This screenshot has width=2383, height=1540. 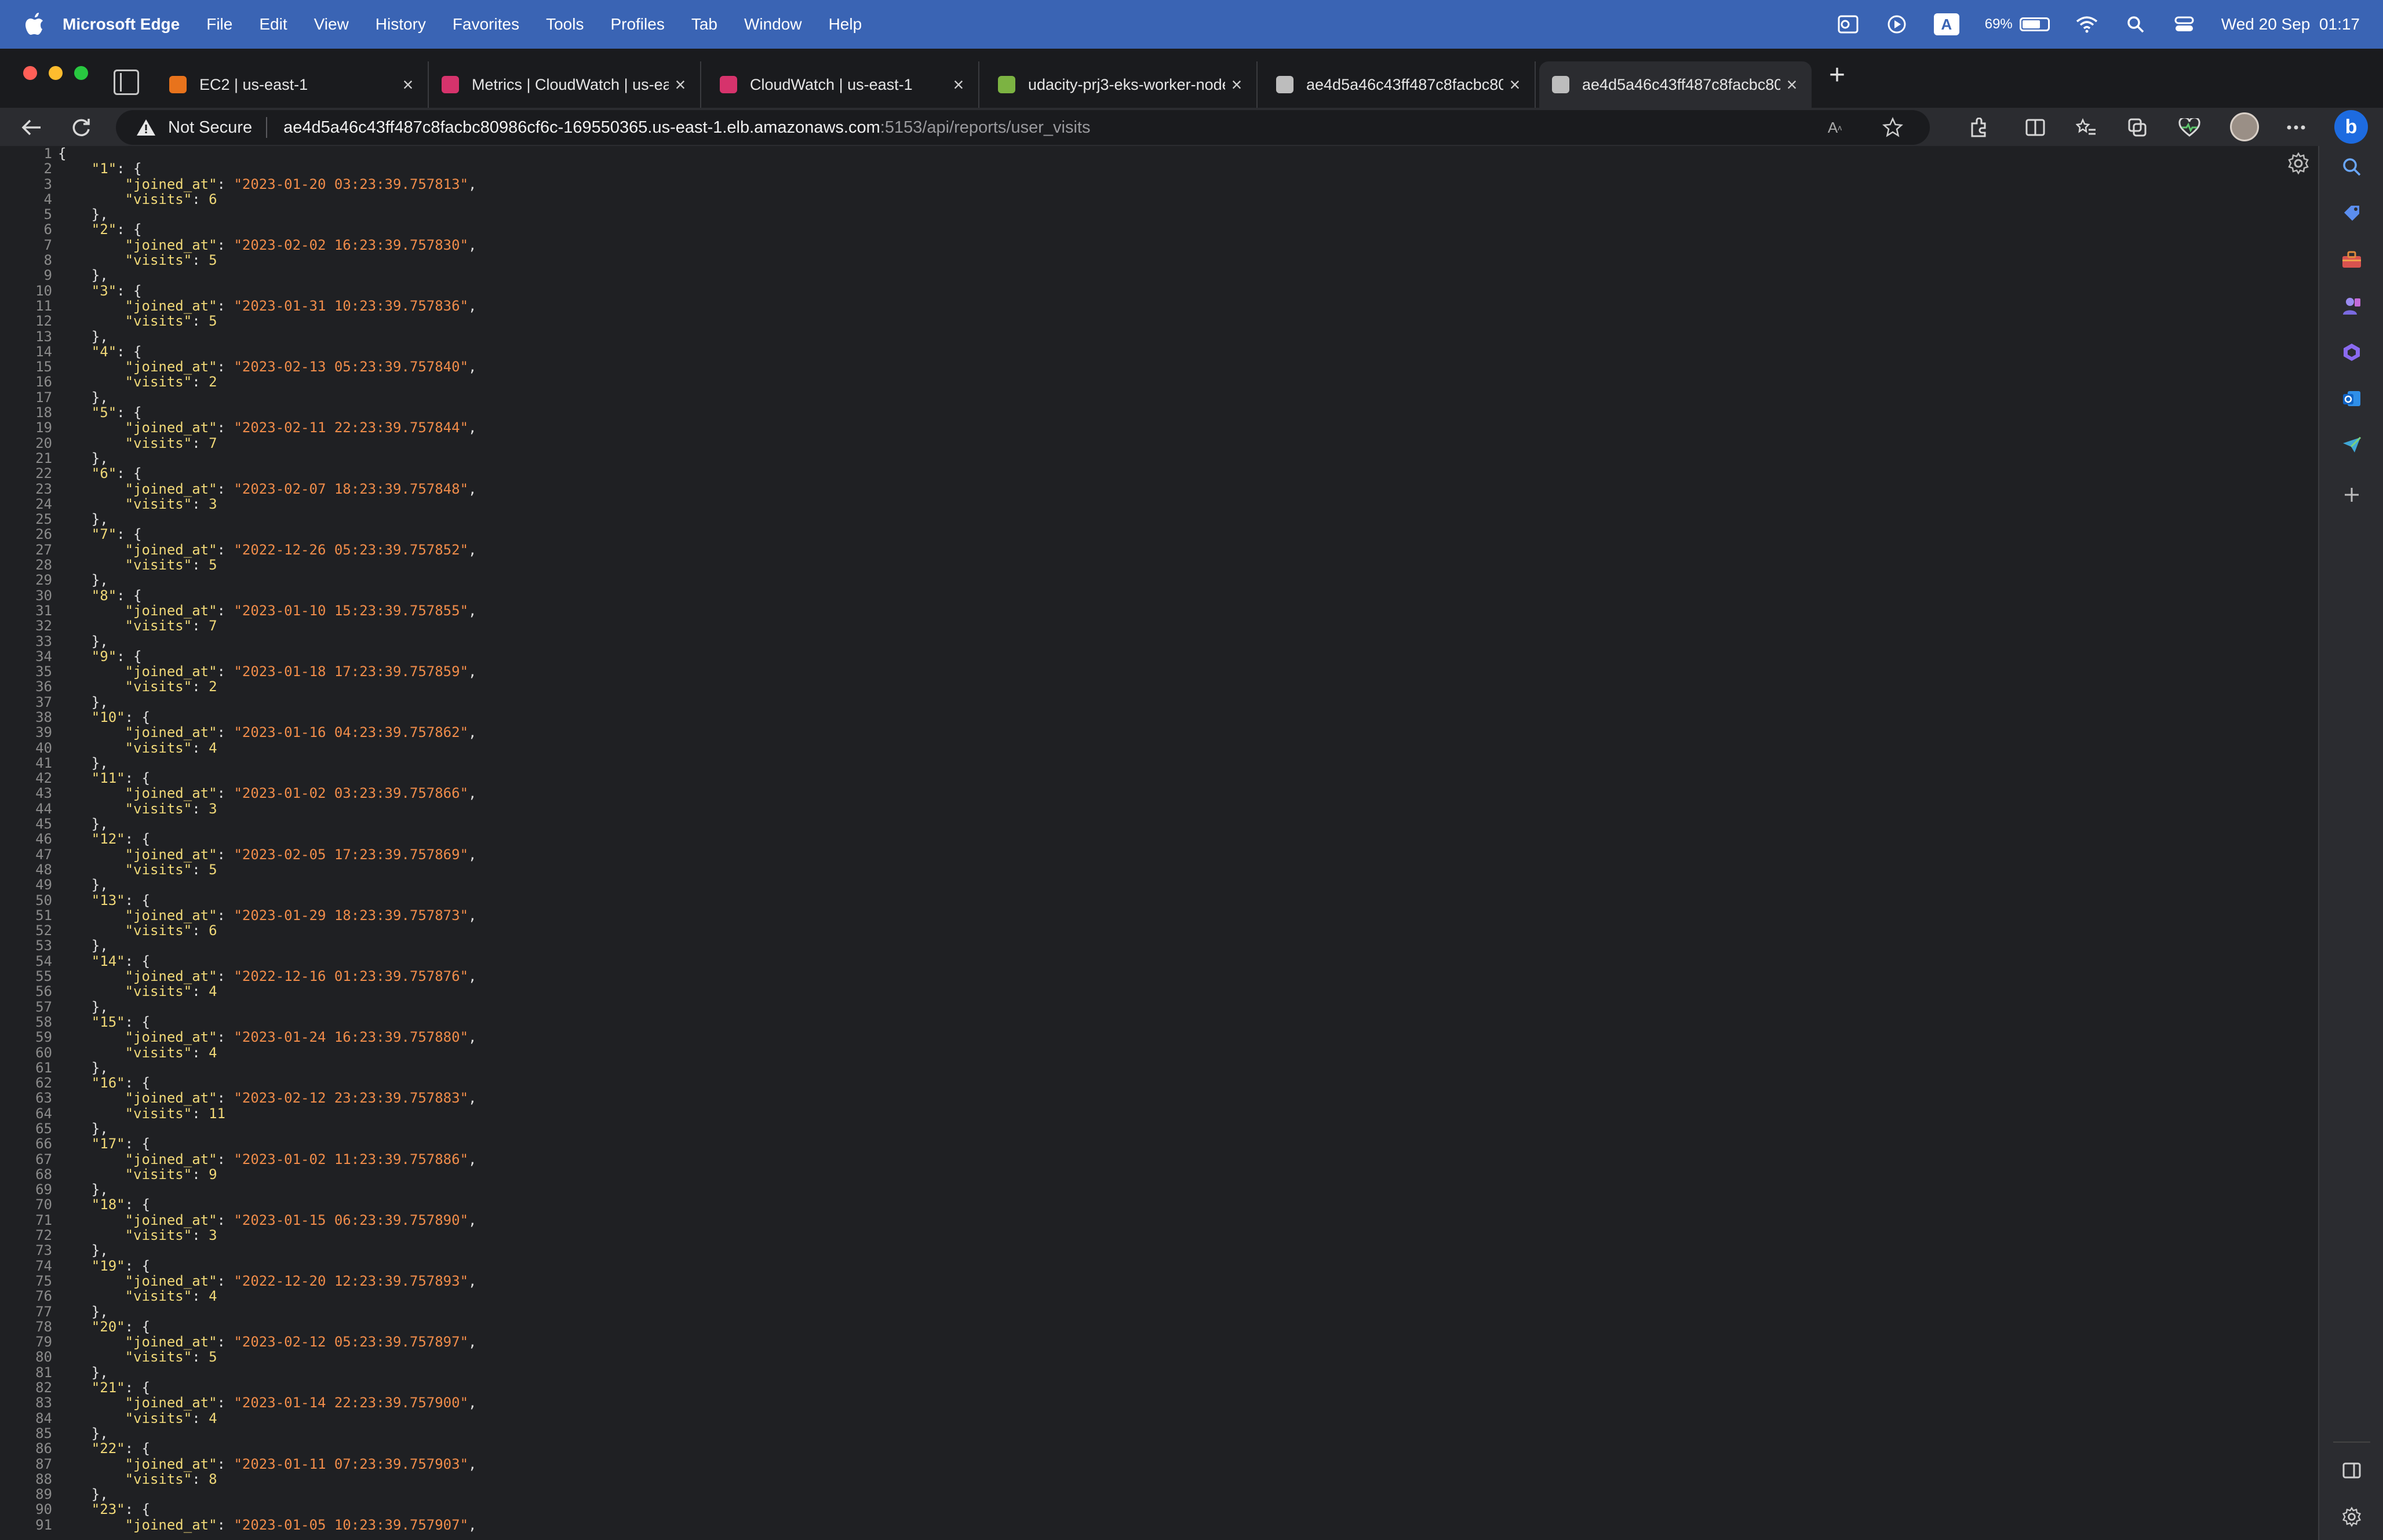 What do you see at coordinates (273, 25) in the screenshot?
I see `menu-edit: Edit` at bounding box center [273, 25].